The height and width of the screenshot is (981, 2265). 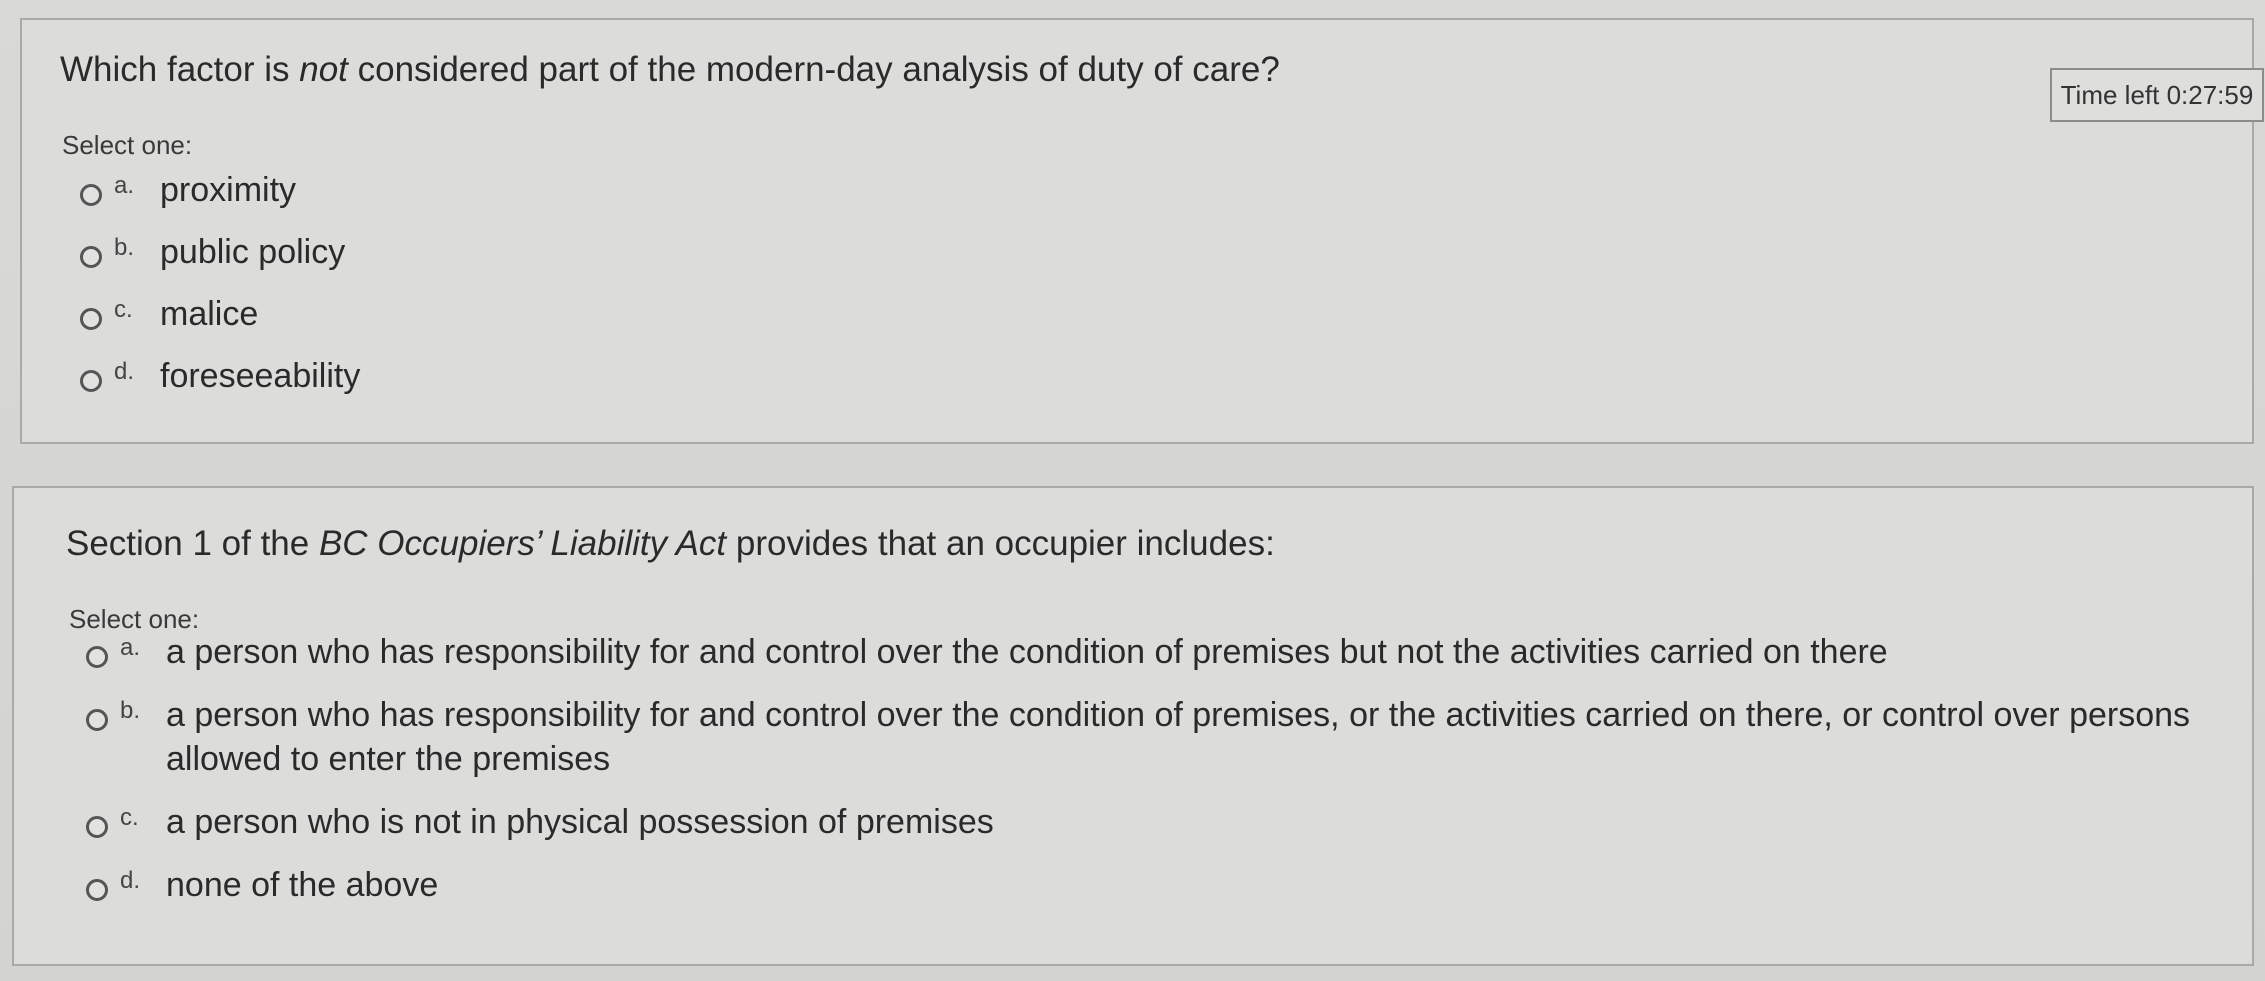 What do you see at coordinates (252, 252) in the screenshot?
I see `option-text: public policy` at bounding box center [252, 252].